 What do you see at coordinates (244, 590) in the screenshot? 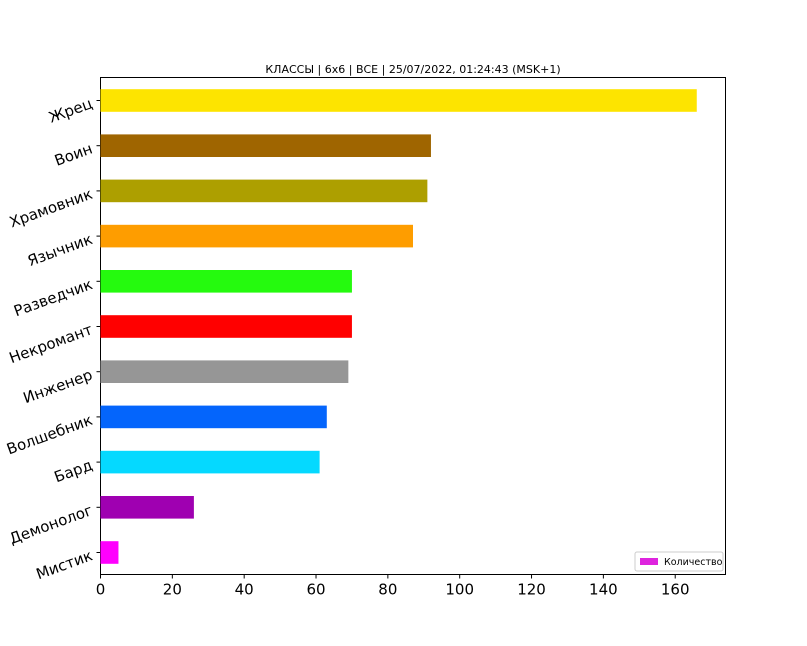
I see `x-tick-label: 40` at bounding box center [244, 590].